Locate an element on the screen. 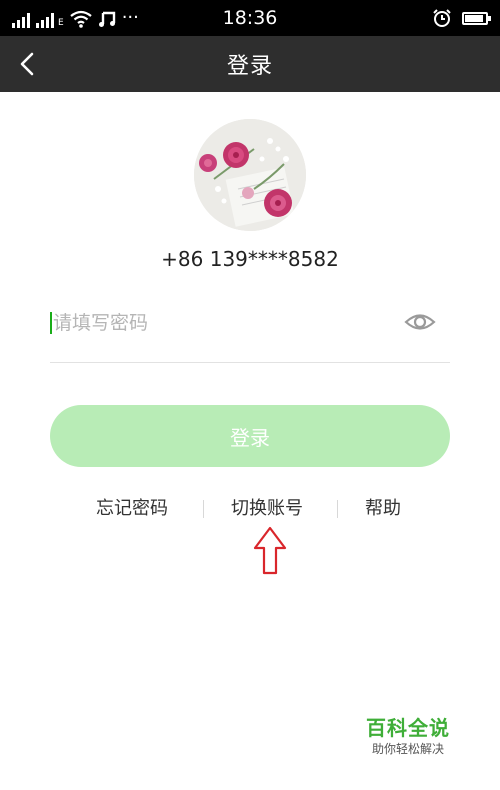  switch-account-link: 切换账号 is located at coordinates (267, 509).